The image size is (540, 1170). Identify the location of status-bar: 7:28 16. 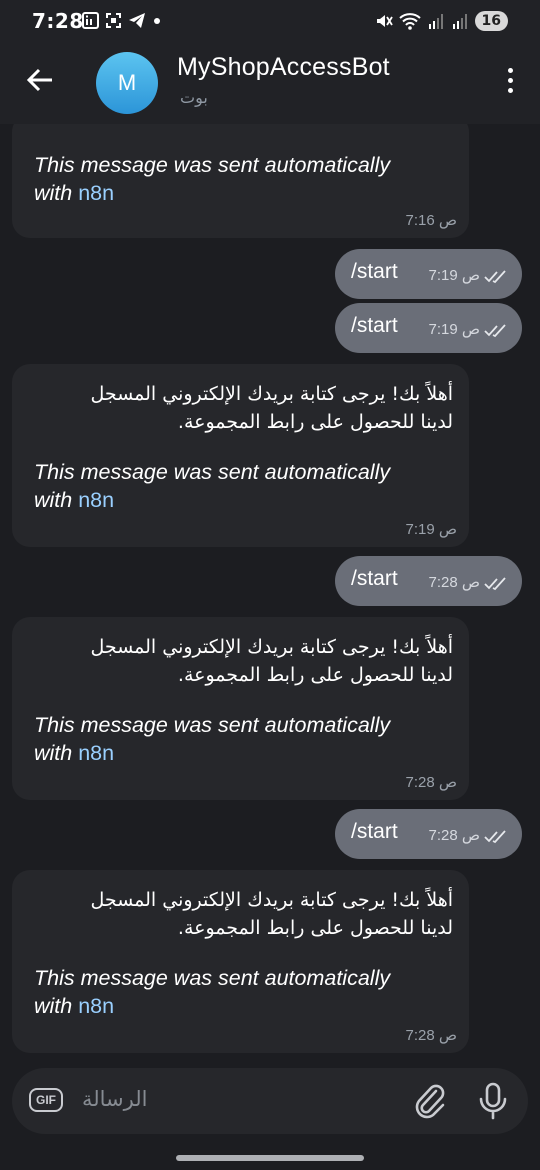
(270, 22).